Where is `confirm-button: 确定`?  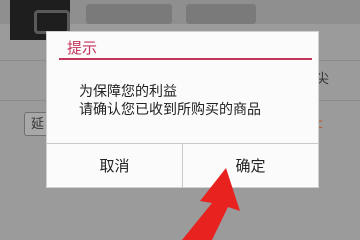 confirm-button: 确定 is located at coordinates (250, 166).